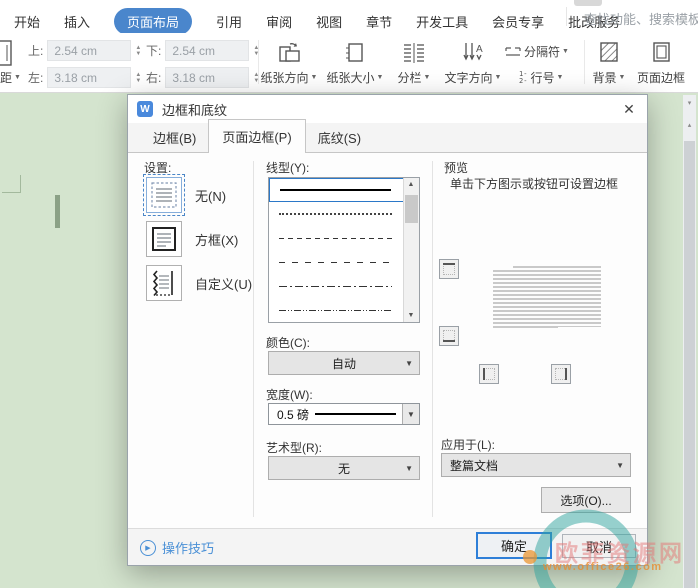 The width and height of the screenshot is (698, 588). I want to click on right-border-toggle-button, so click(561, 374).